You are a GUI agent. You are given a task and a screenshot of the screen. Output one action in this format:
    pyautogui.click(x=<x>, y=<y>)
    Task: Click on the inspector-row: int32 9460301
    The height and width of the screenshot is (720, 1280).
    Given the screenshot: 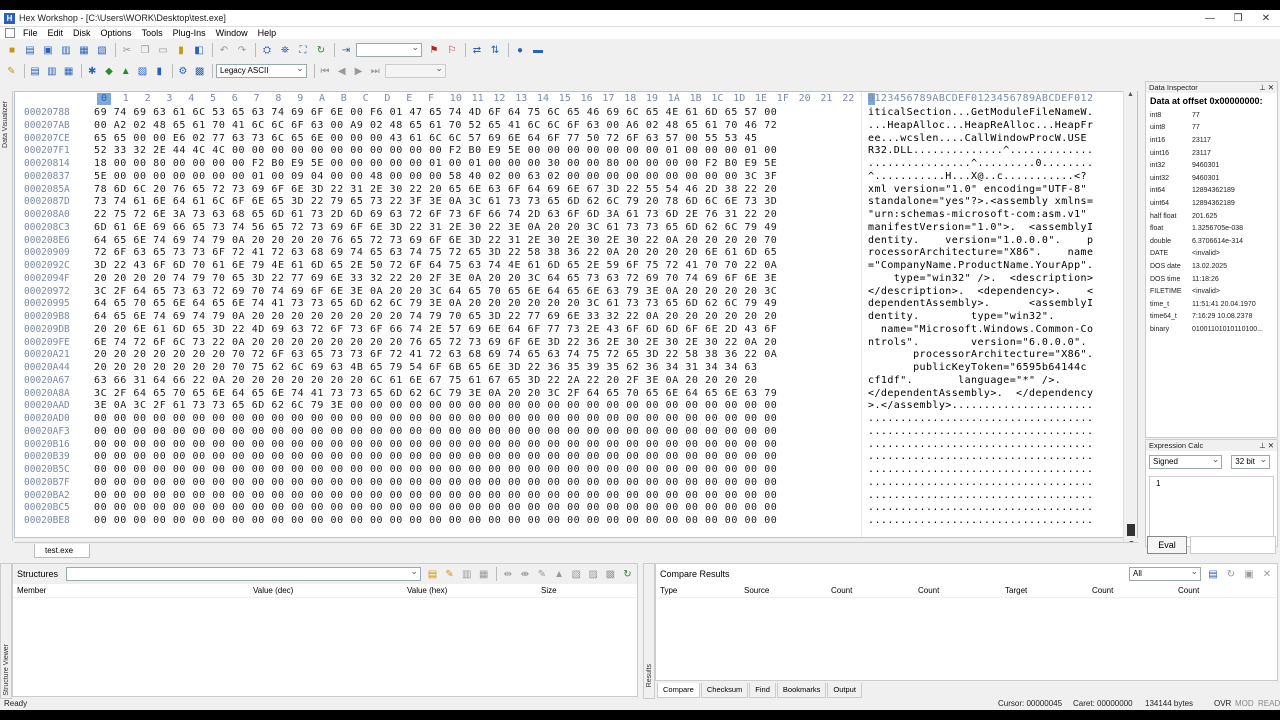 What is the action you would take?
    pyautogui.click(x=1211, y=165)
    